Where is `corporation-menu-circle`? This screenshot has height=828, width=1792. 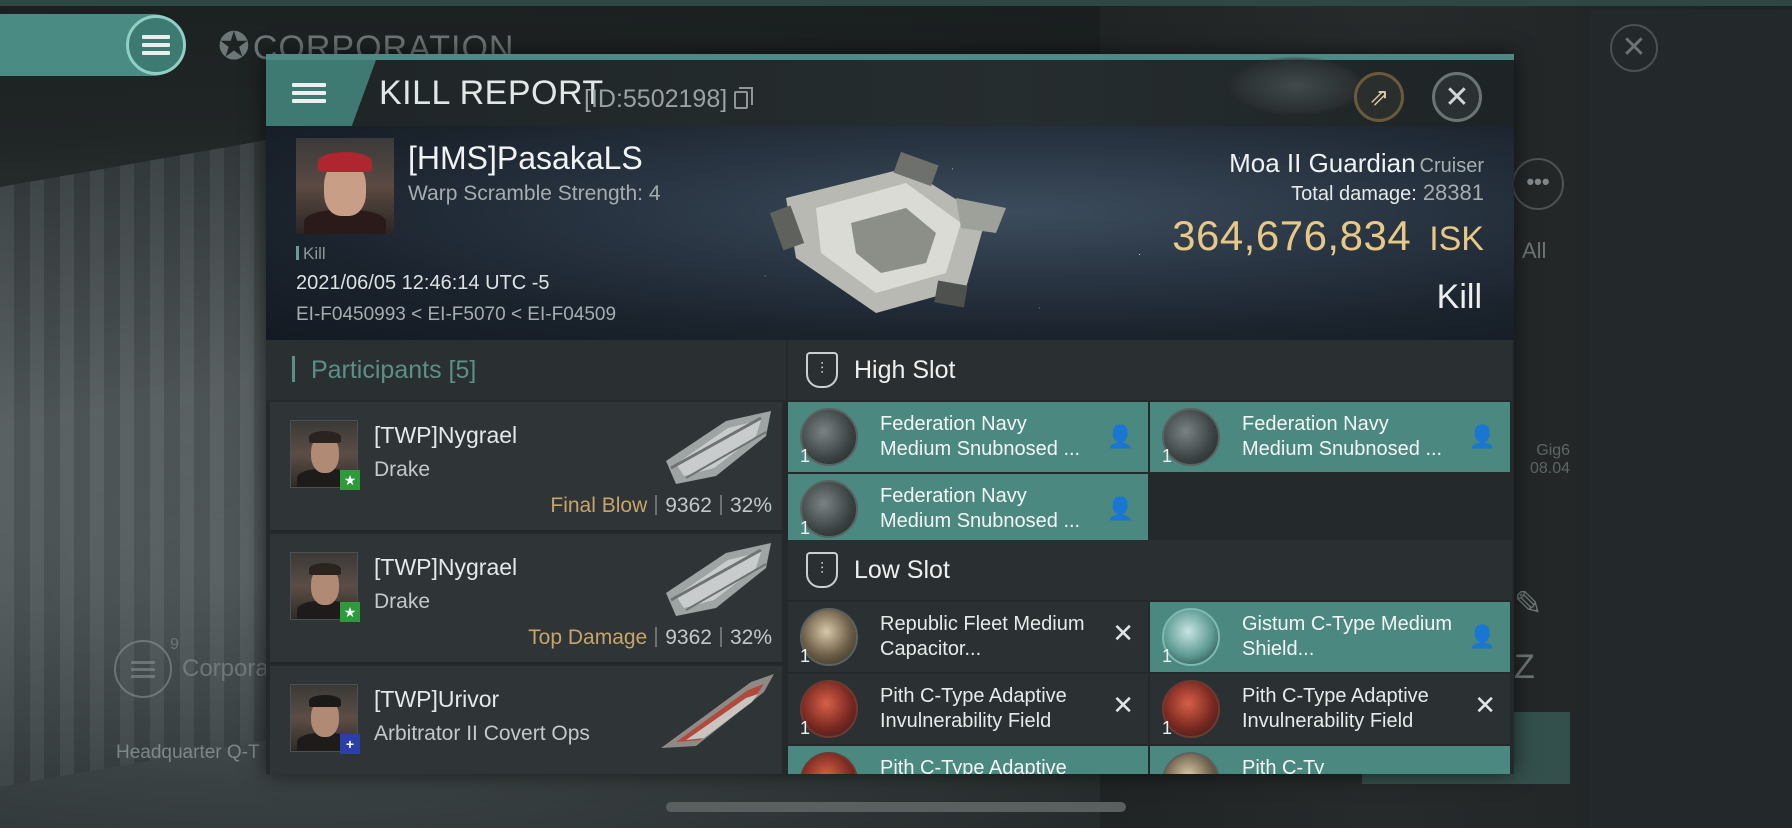 corporation-menu-circle is located at coordinates (143, 669).